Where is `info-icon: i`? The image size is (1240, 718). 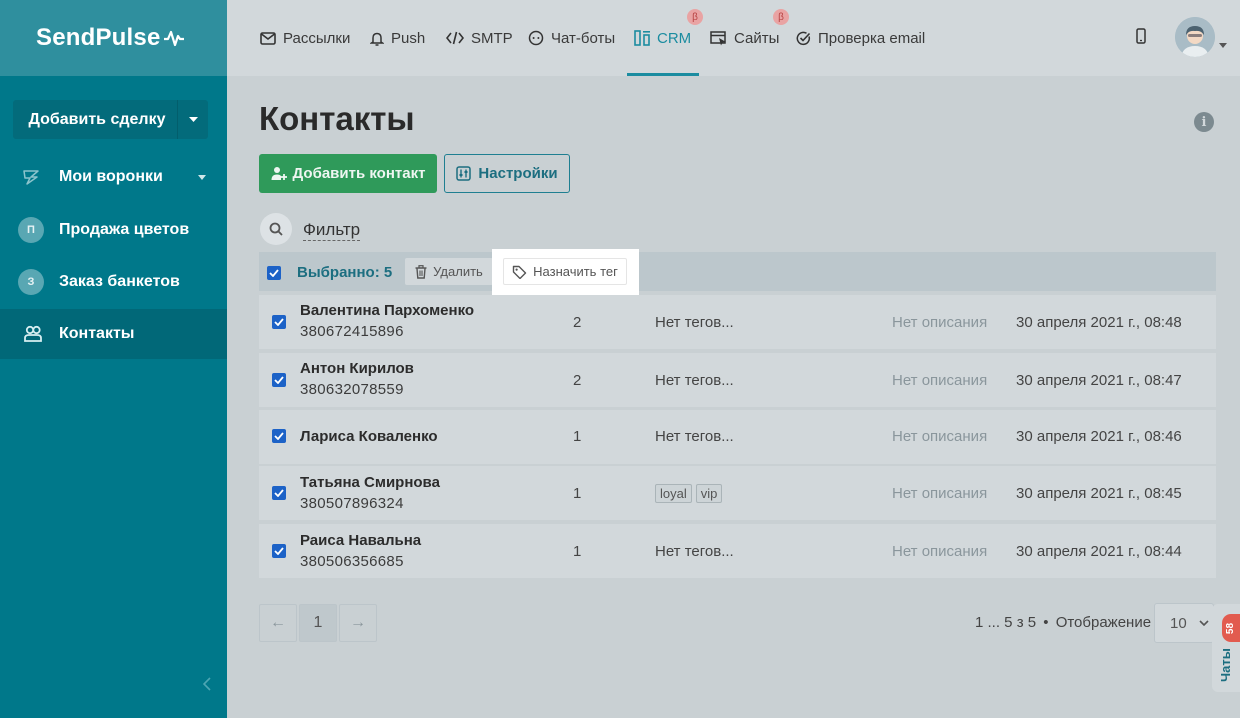 info-icon: i is located at coordinates (1204, 122).